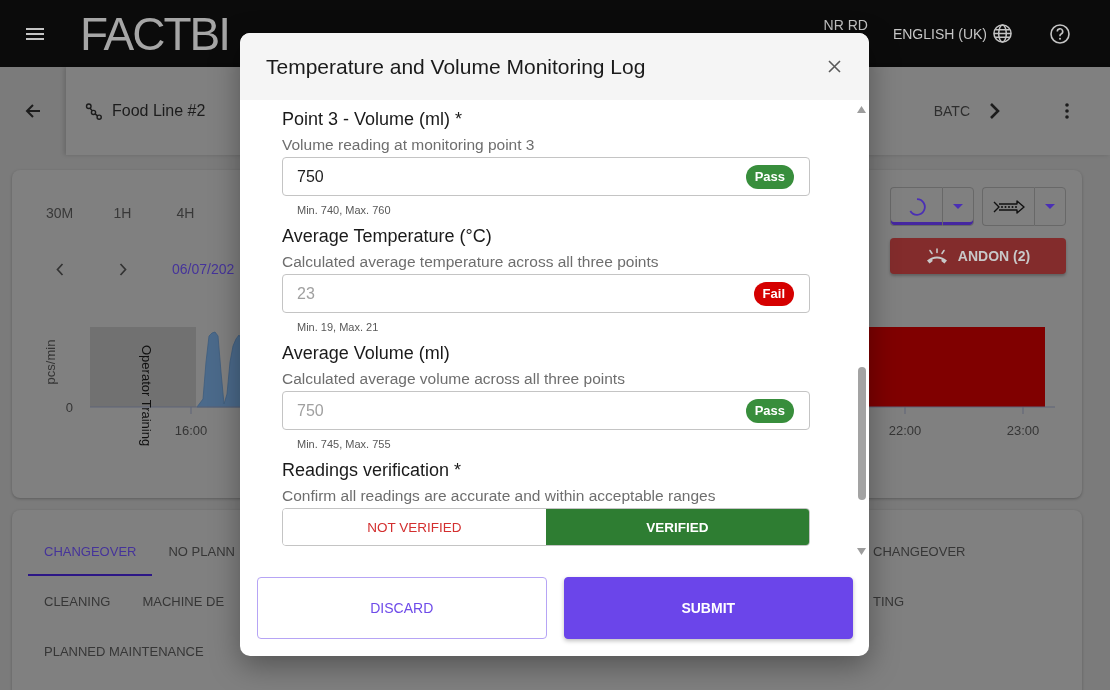  Describe the element at coordinates (203, 269) in the screenshot. I see `date-link: 06/07/202` at that location.